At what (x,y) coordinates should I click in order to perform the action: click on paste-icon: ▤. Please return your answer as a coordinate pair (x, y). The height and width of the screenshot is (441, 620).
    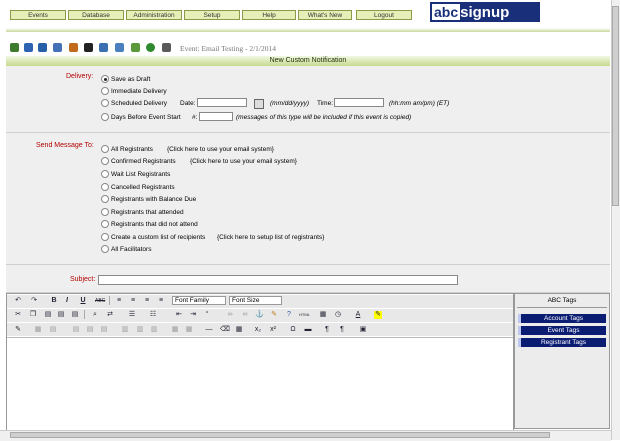
    Looking at the image, I should click on (48, 315).